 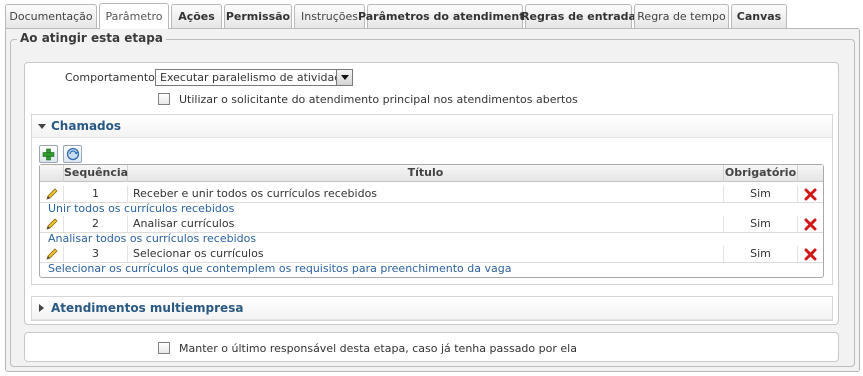 What do you see at coordinates (96, 224) in the screenshot?
I see `sequence-cell: 2` at bounding box center [96, 224].